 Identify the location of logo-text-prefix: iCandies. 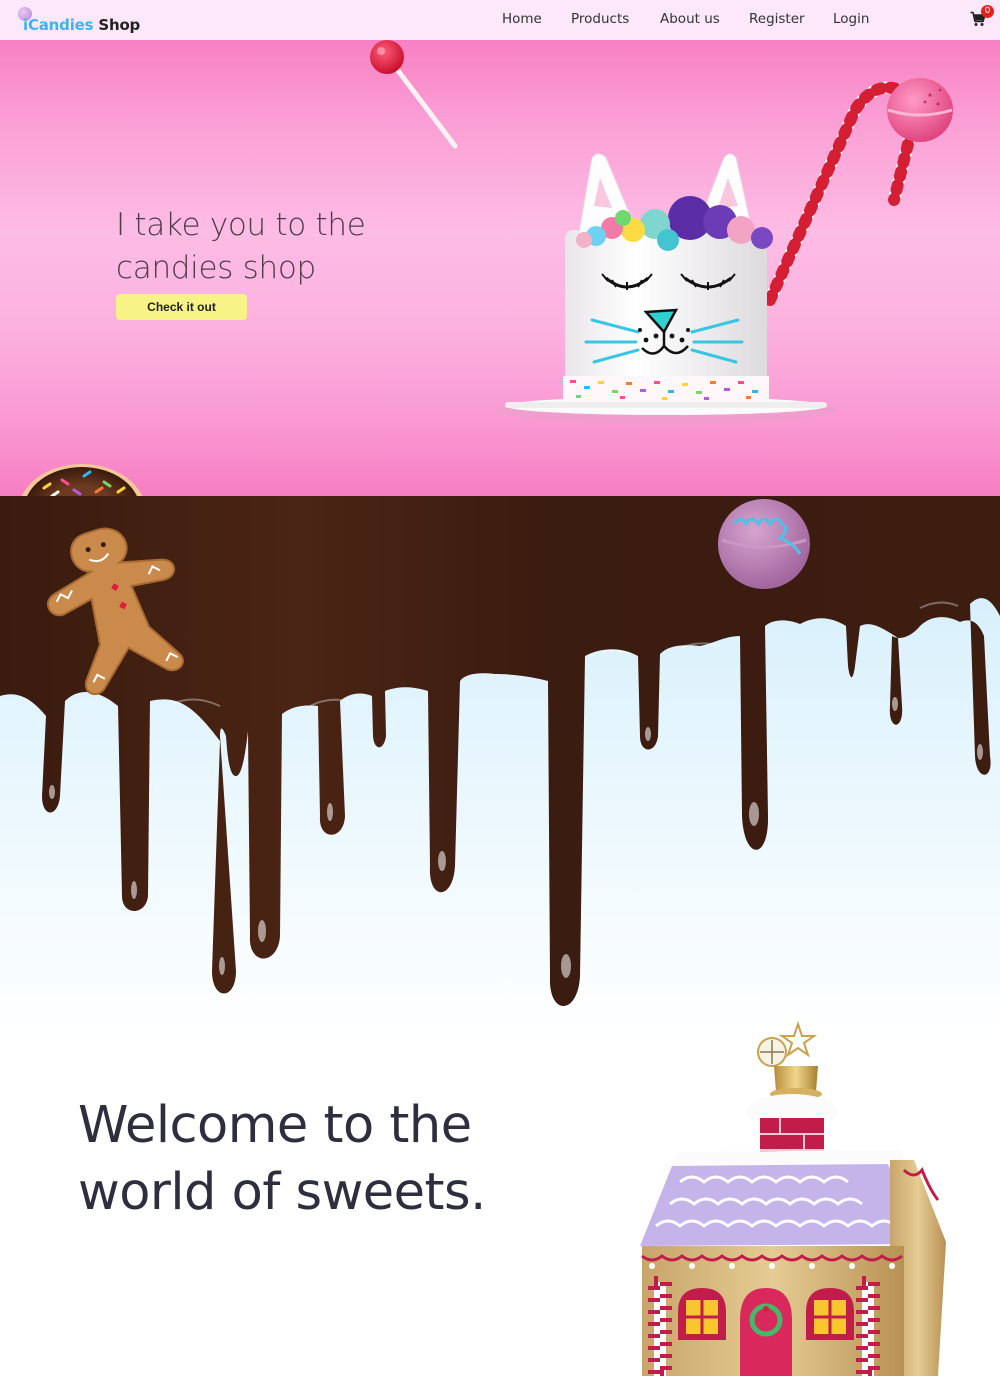
(58, 25).